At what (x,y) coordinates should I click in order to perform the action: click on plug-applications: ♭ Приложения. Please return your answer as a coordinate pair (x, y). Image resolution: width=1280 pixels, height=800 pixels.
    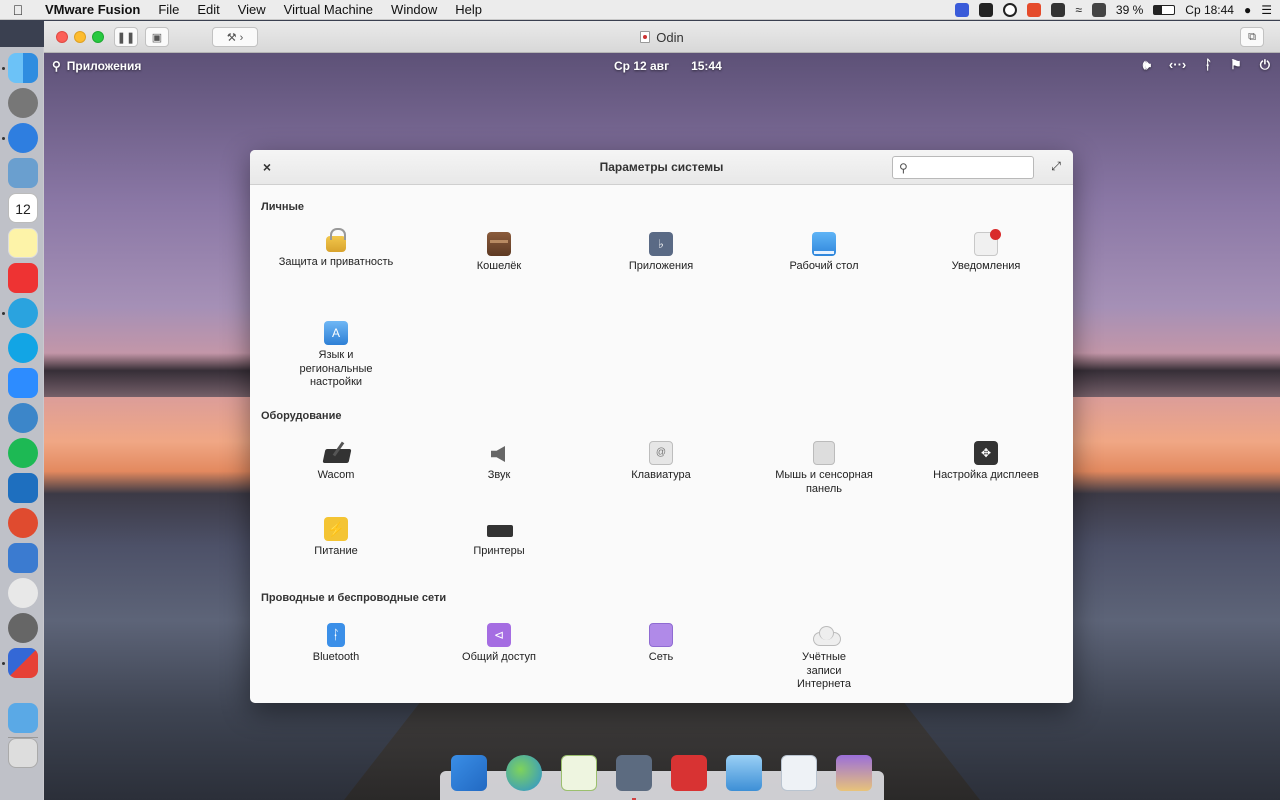
    Looking at the image, I should click on (661, 253).